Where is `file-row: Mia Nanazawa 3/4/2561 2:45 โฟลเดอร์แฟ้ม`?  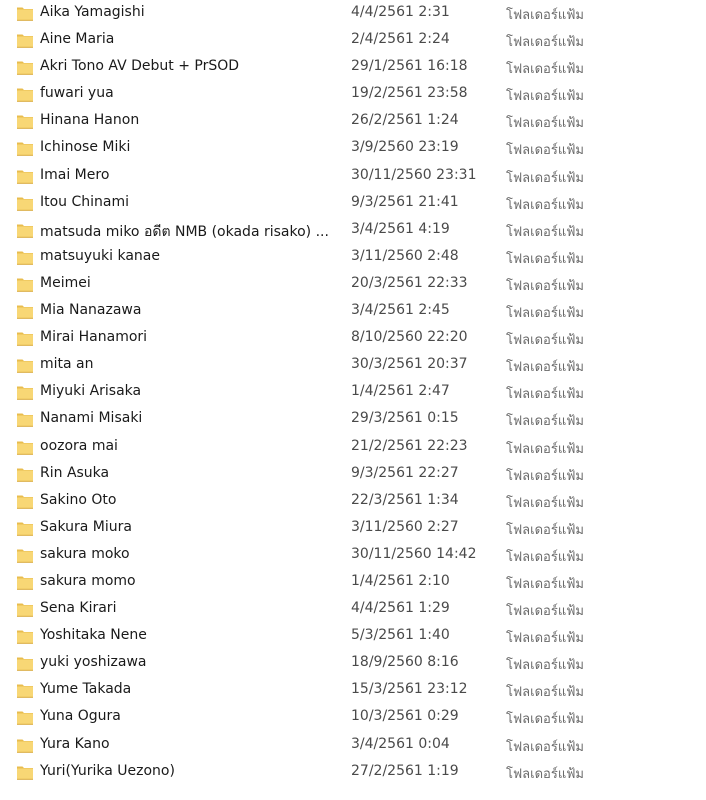 file-row: Mia Nanazawa 3/4/2561 2:45 โฟลเดอร์แฟ้ม is located at coordinates (353, 311).